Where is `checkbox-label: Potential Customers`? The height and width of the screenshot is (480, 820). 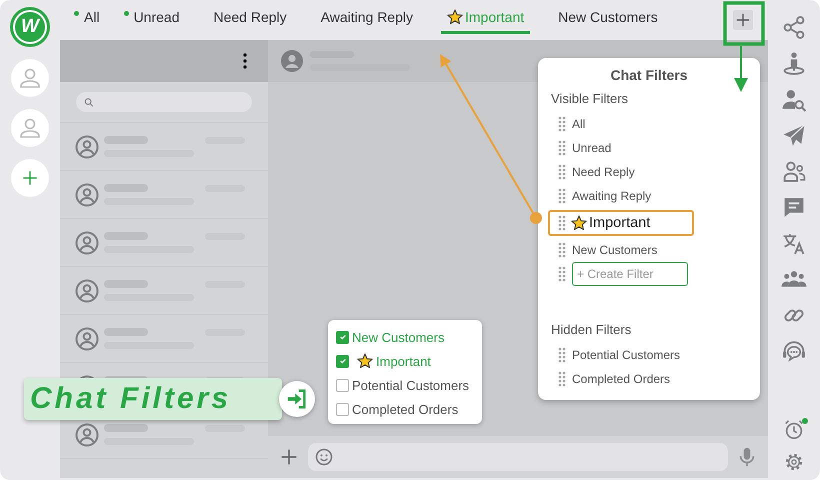 checkbox-label: Potential Customers is located at coordinates (411, 385).